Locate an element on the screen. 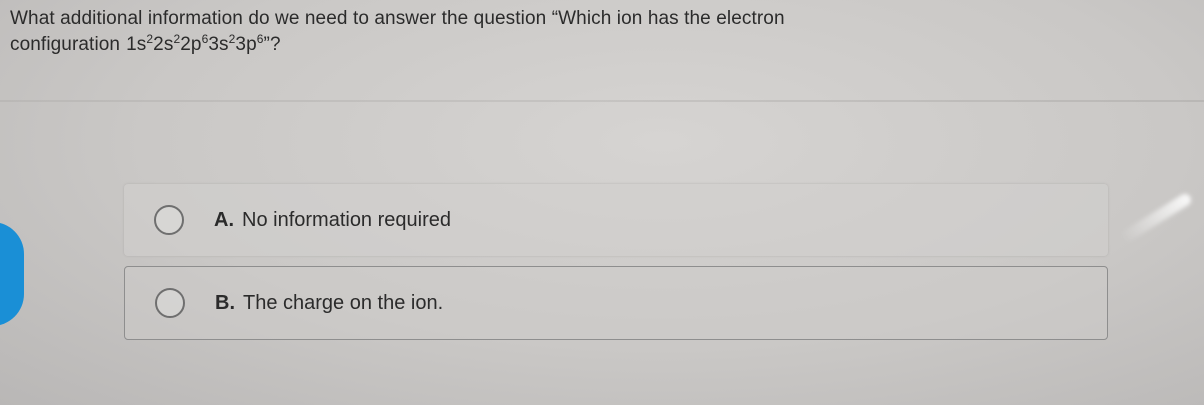  option-text-a: No information required is located at coordinates (346, 219).